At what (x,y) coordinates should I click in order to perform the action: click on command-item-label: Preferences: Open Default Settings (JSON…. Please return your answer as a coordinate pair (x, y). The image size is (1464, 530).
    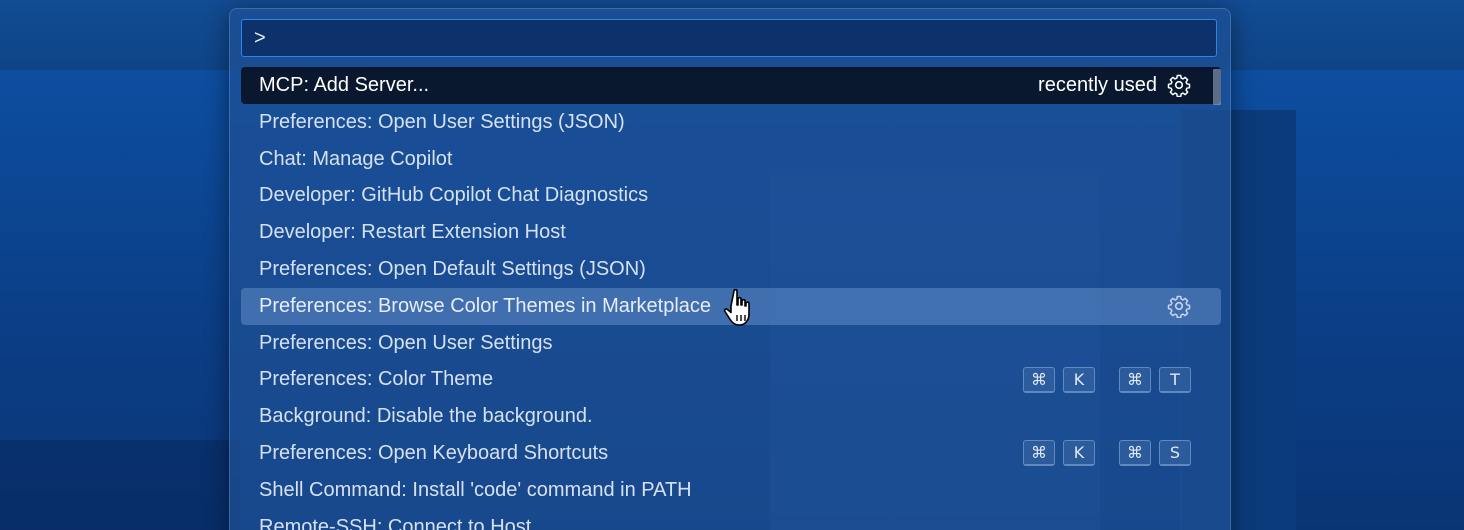
    Looking at the image, I should click on (452, 268).